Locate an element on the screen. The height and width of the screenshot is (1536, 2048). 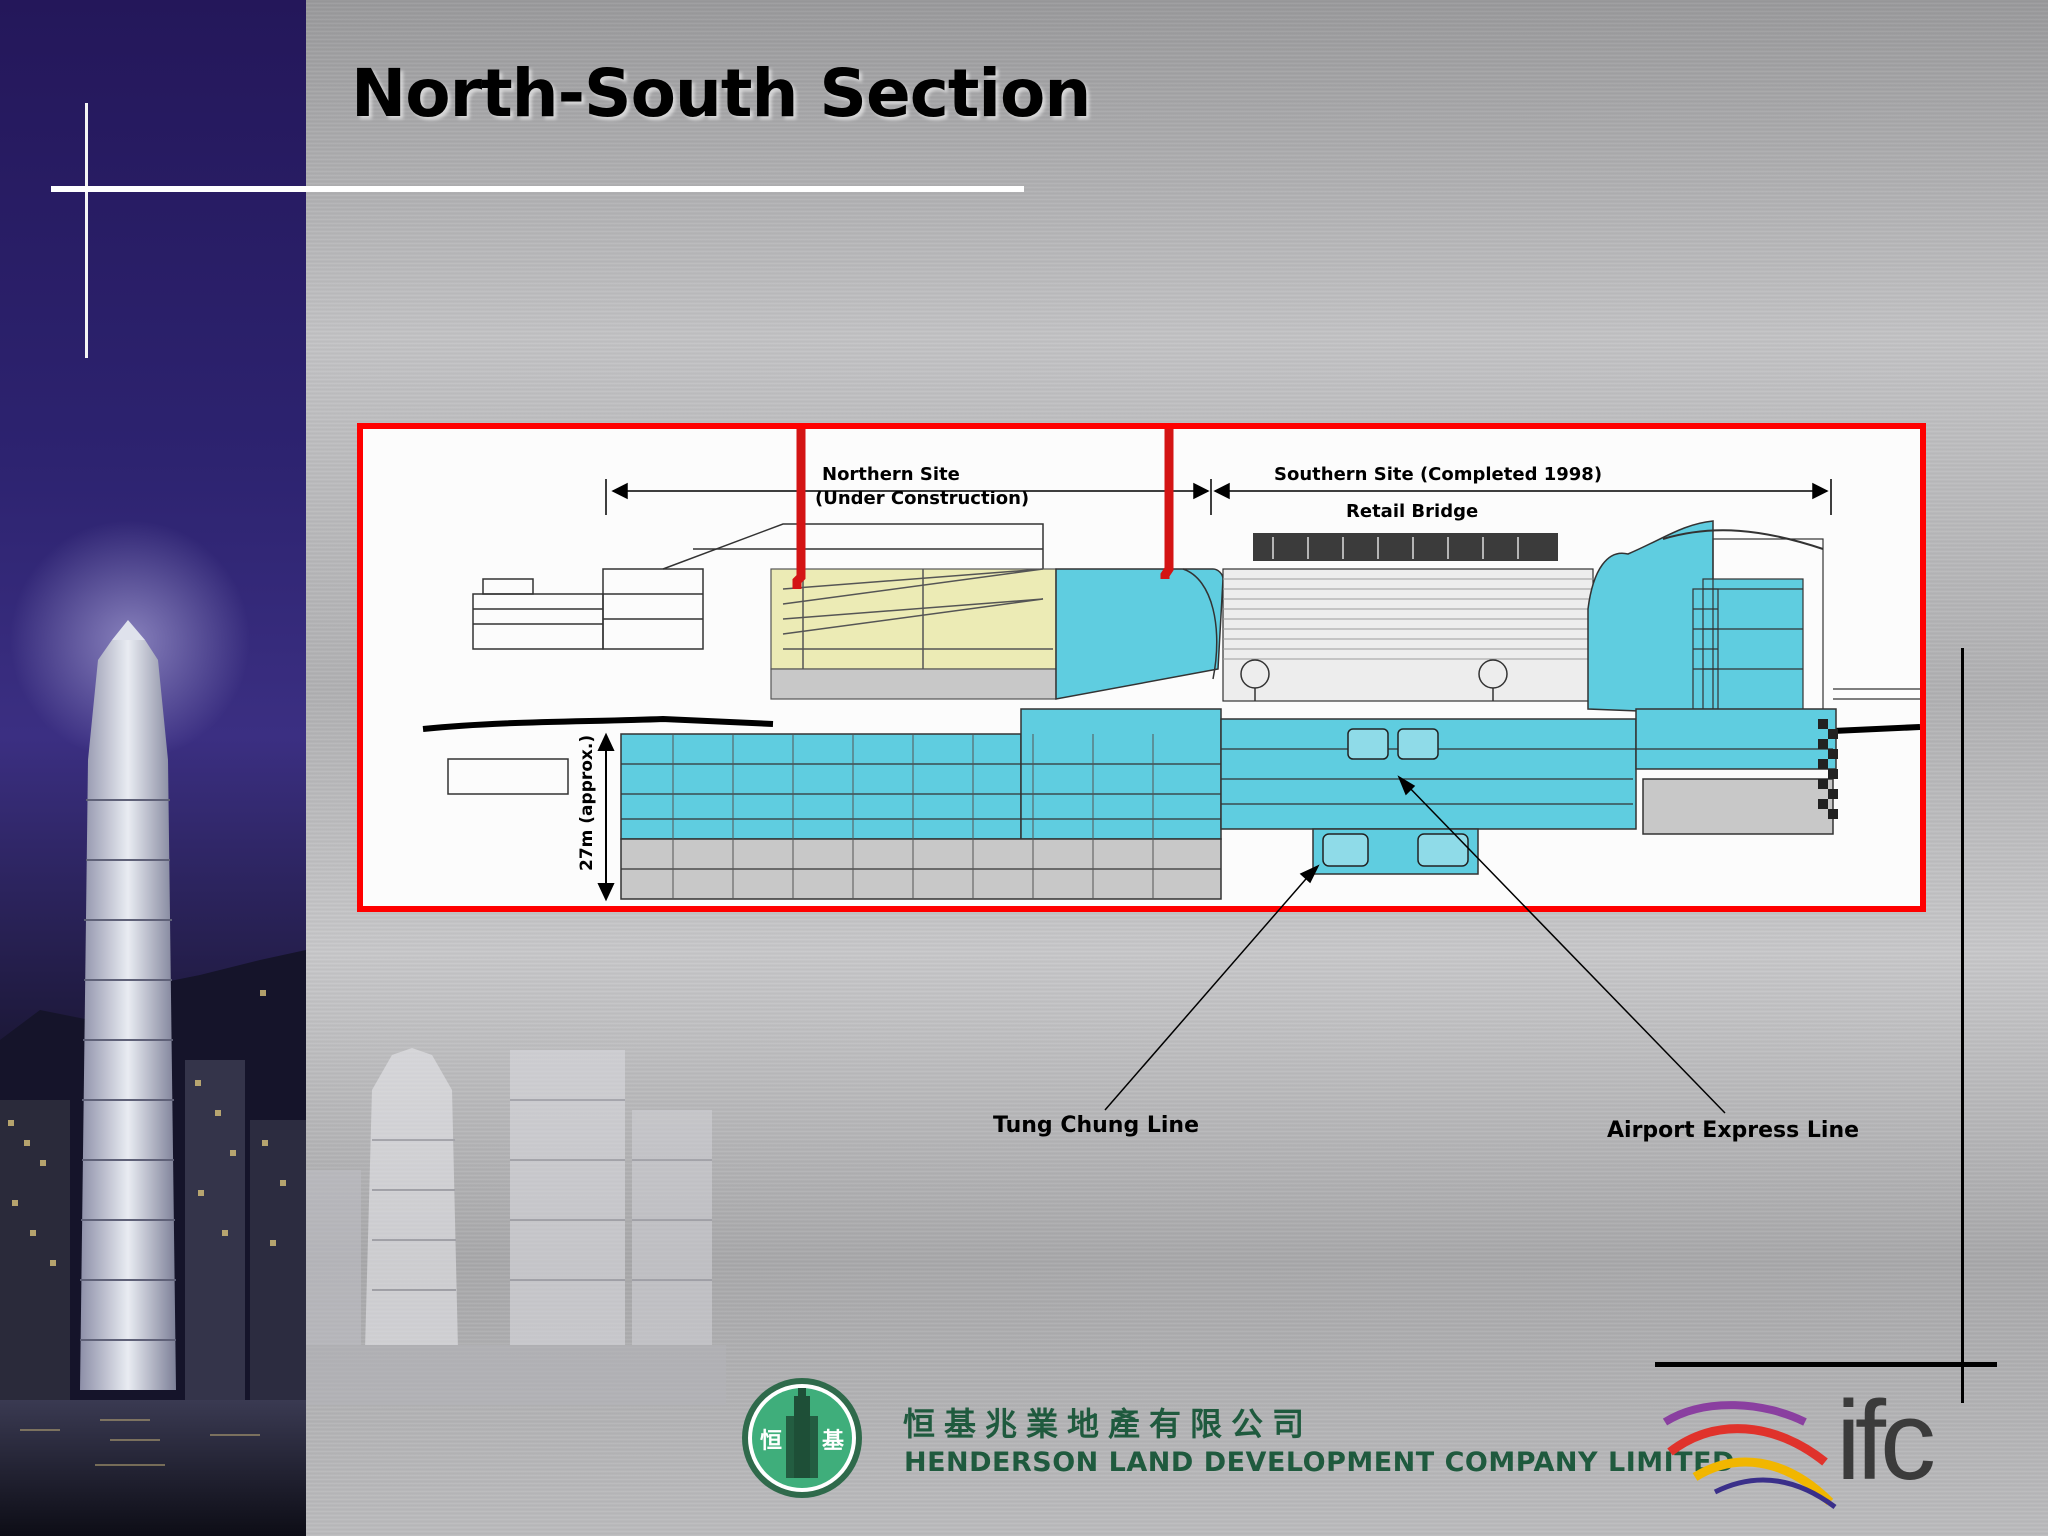
company-name-chinese: 恒基兆業地產有限公司 is located at coordinates (1108, 1424).